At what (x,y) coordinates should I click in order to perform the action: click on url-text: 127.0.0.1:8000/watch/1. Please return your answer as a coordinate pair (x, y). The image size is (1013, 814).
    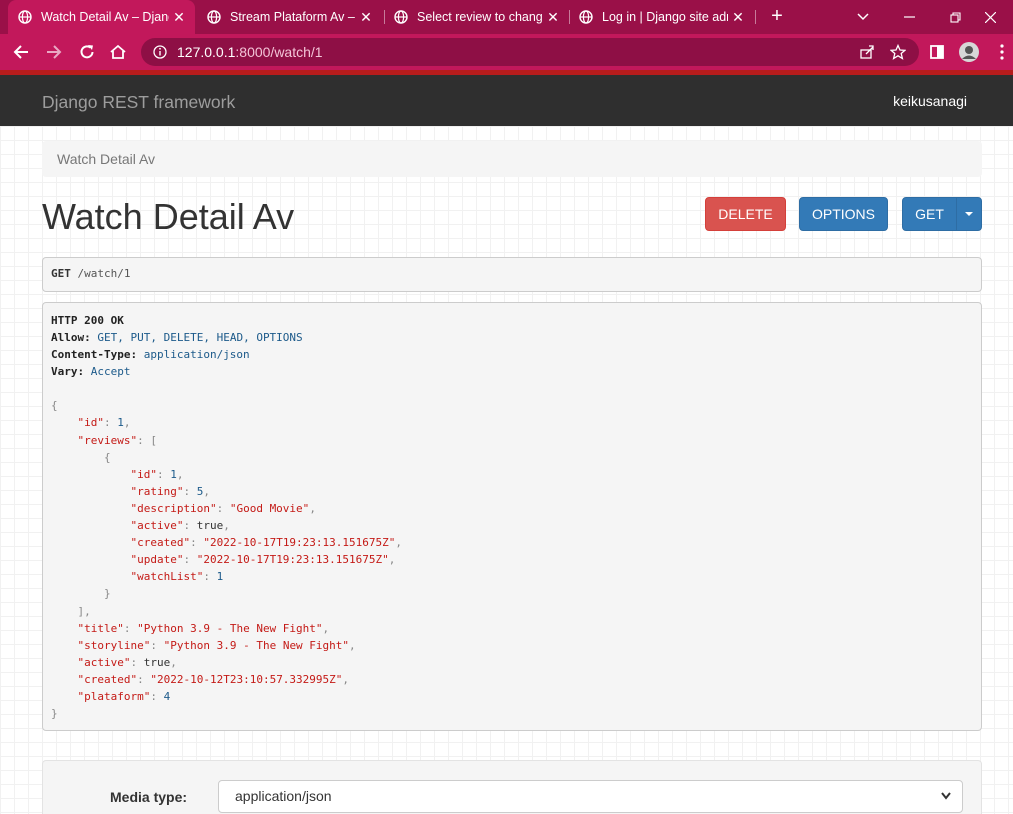
    Looking at the image, I should click on (250, 52).